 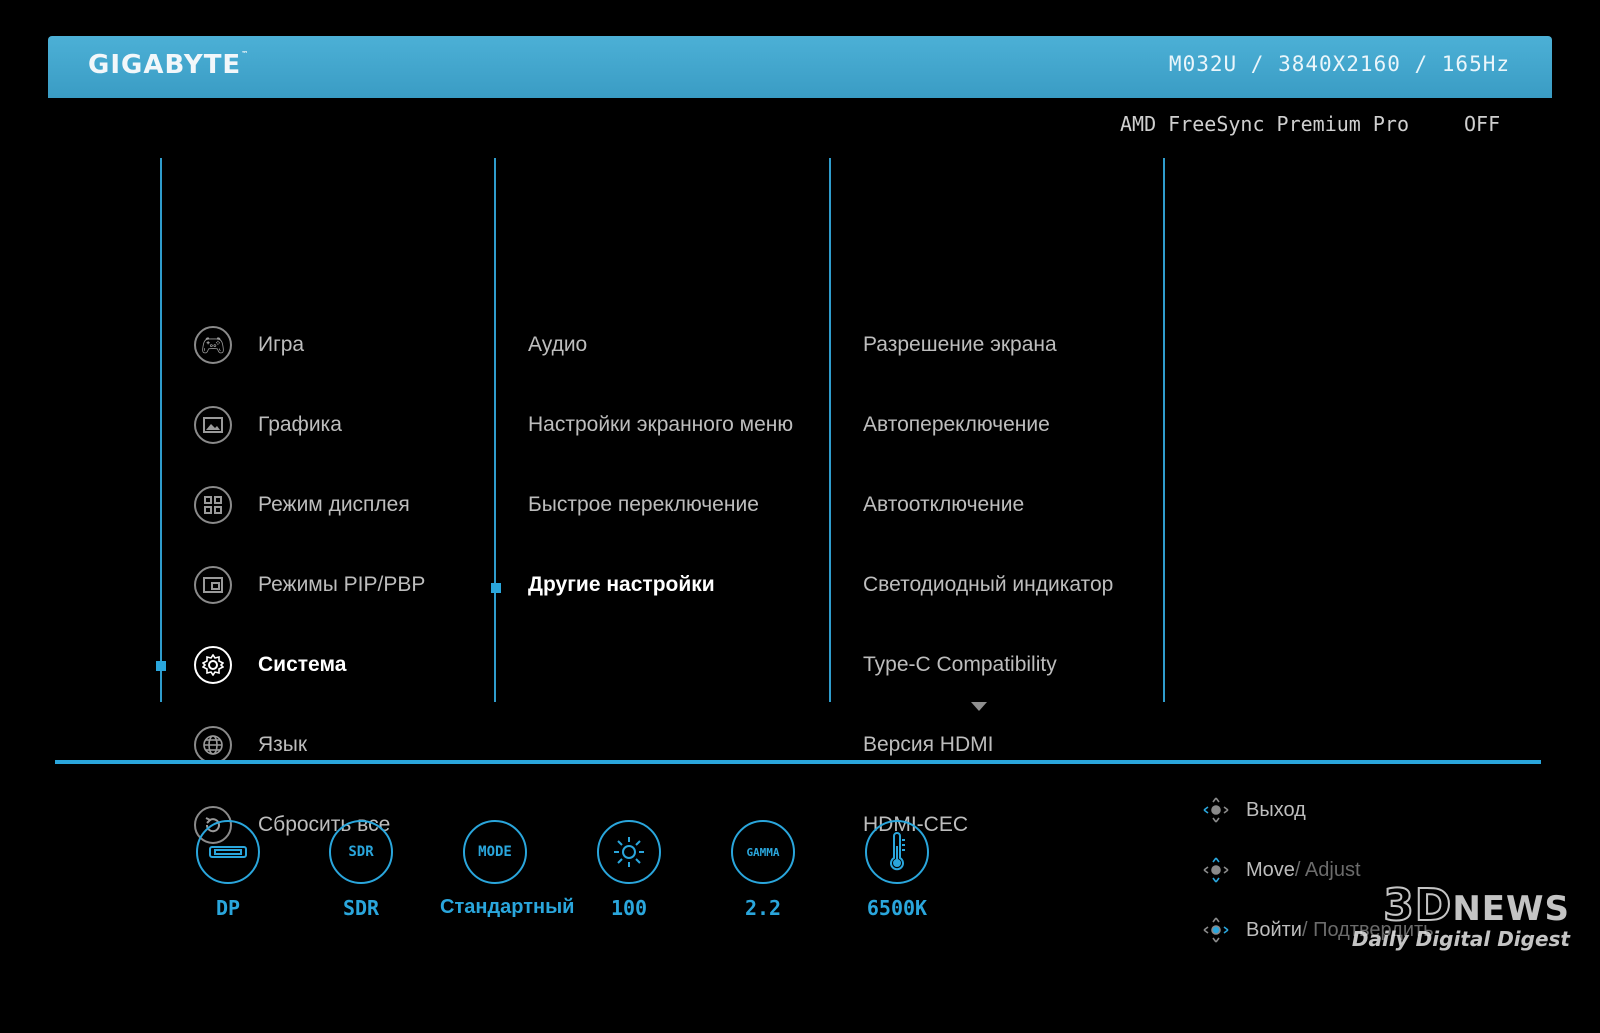 I want to click on option-auto-switch: Автопереключение, so click(x=956, y=425).